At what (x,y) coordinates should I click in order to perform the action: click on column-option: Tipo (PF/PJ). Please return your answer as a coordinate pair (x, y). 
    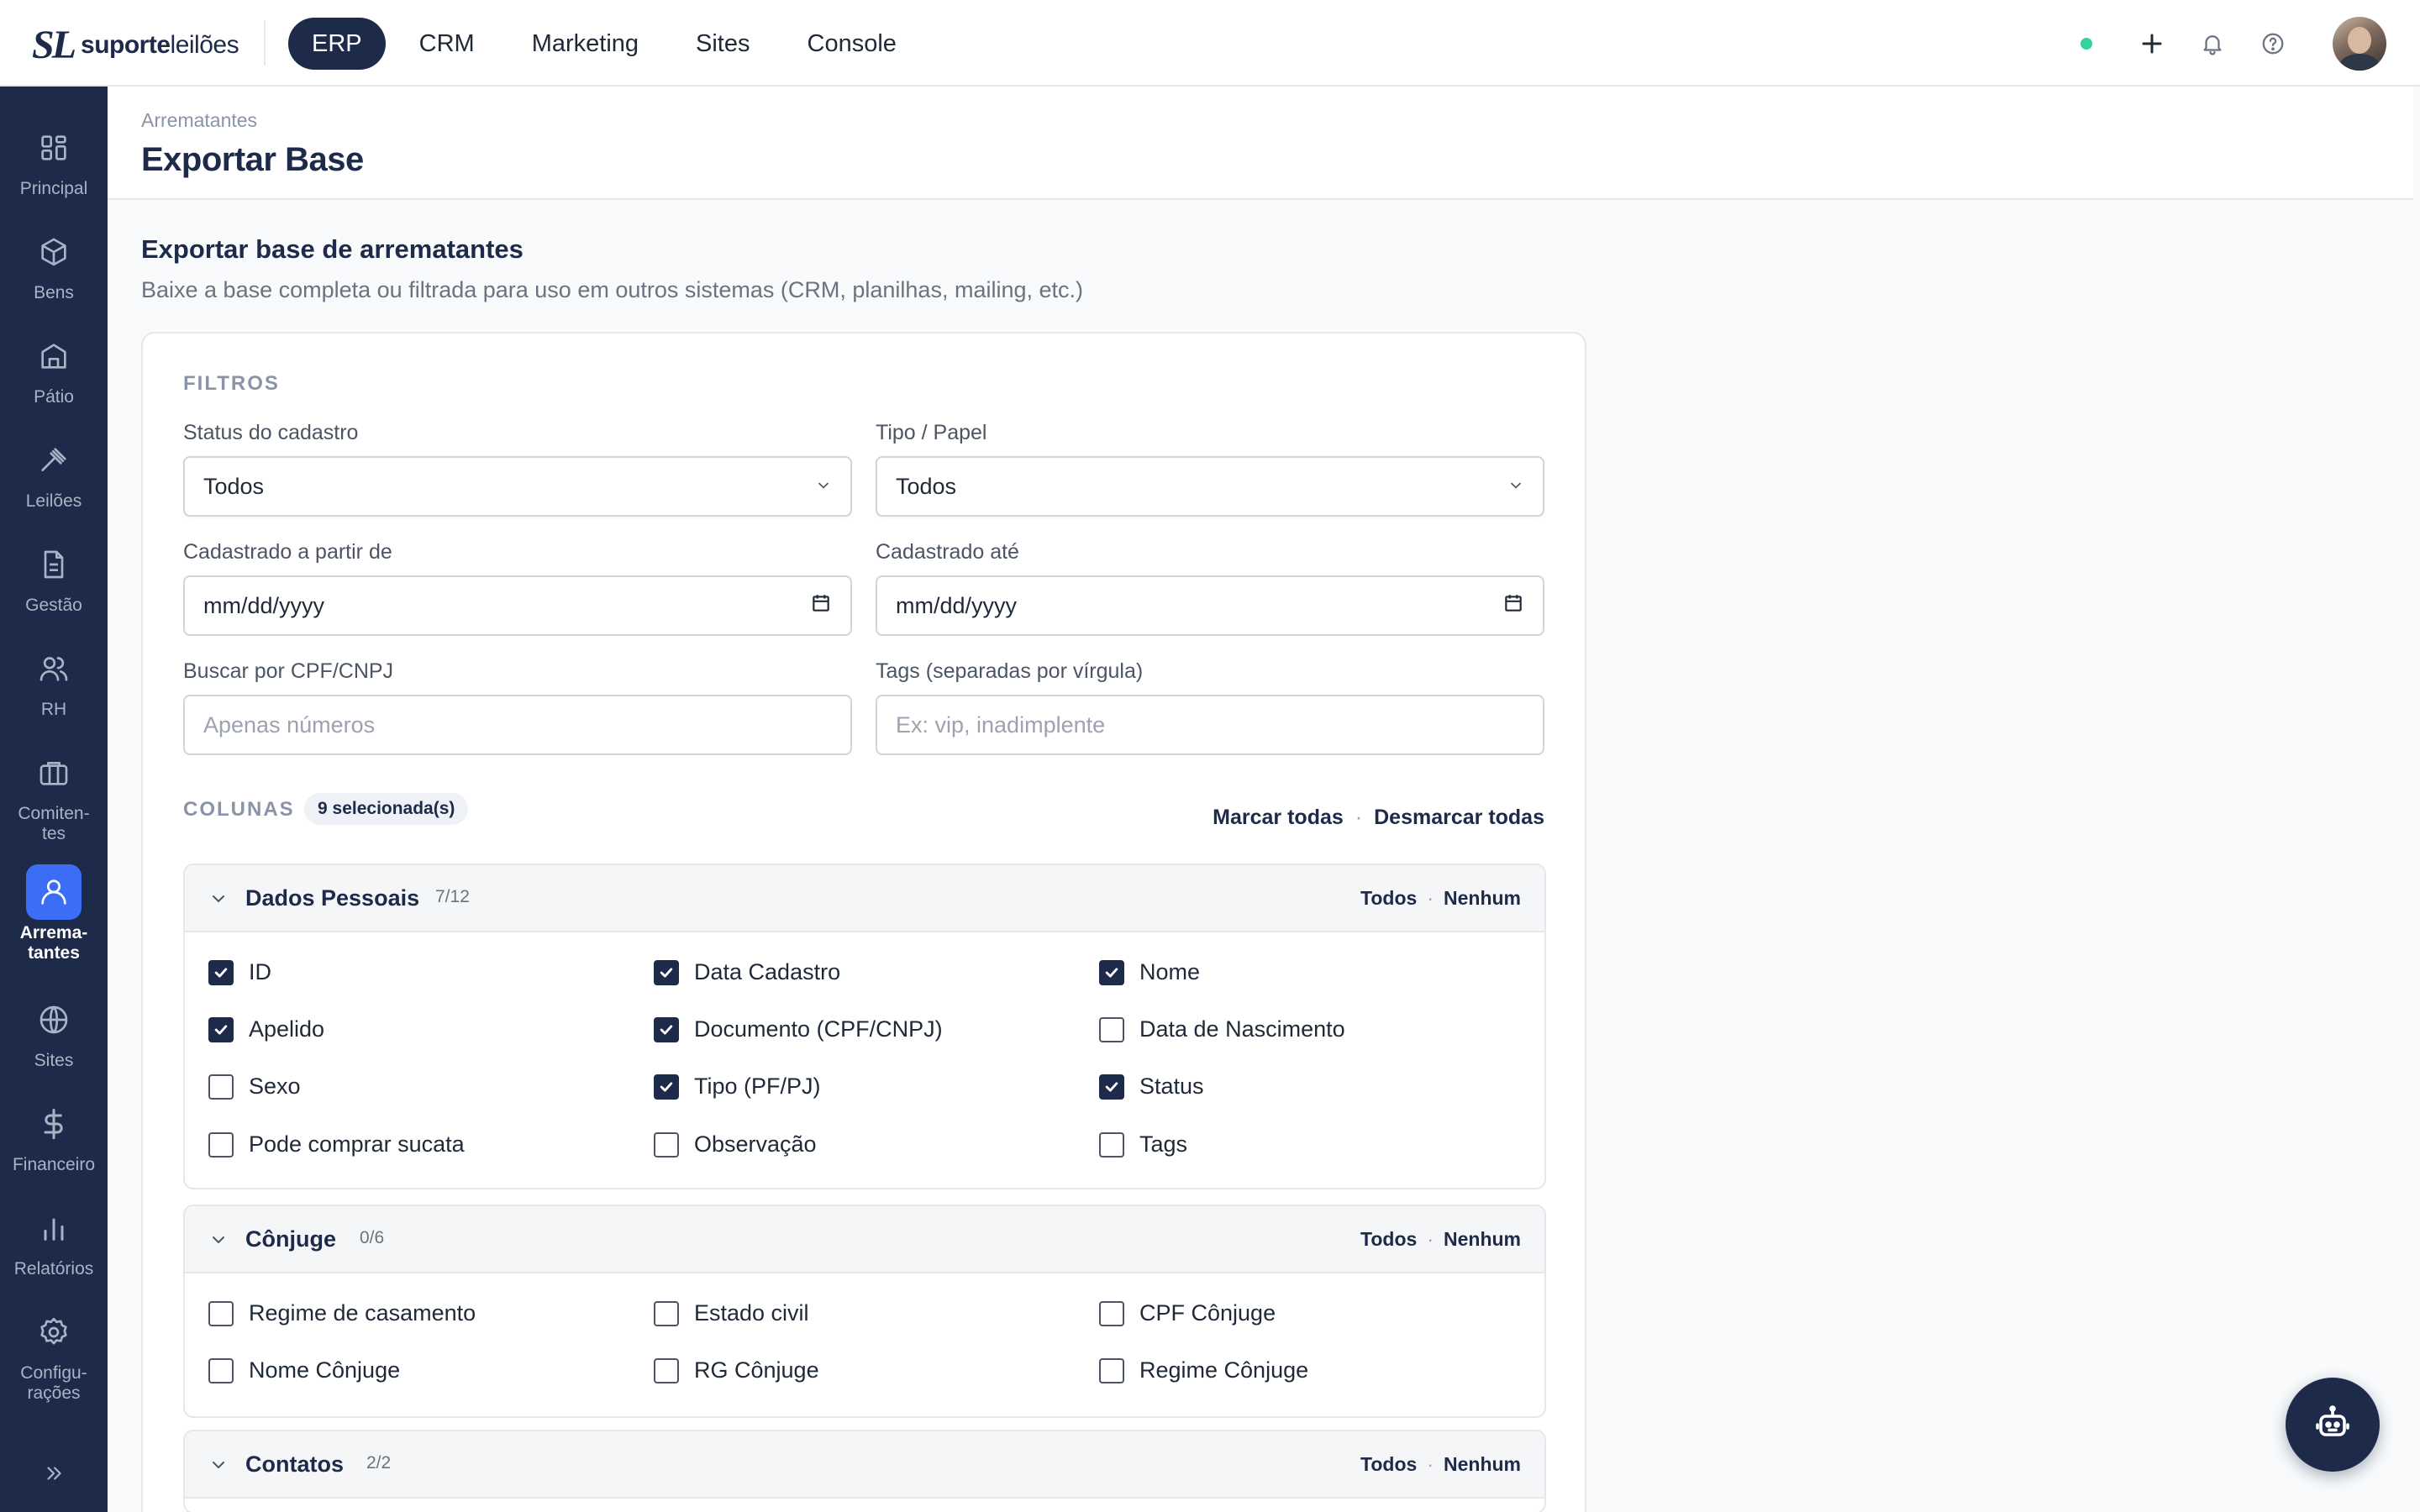
    Looking at the image, I should click on (737, 1087).